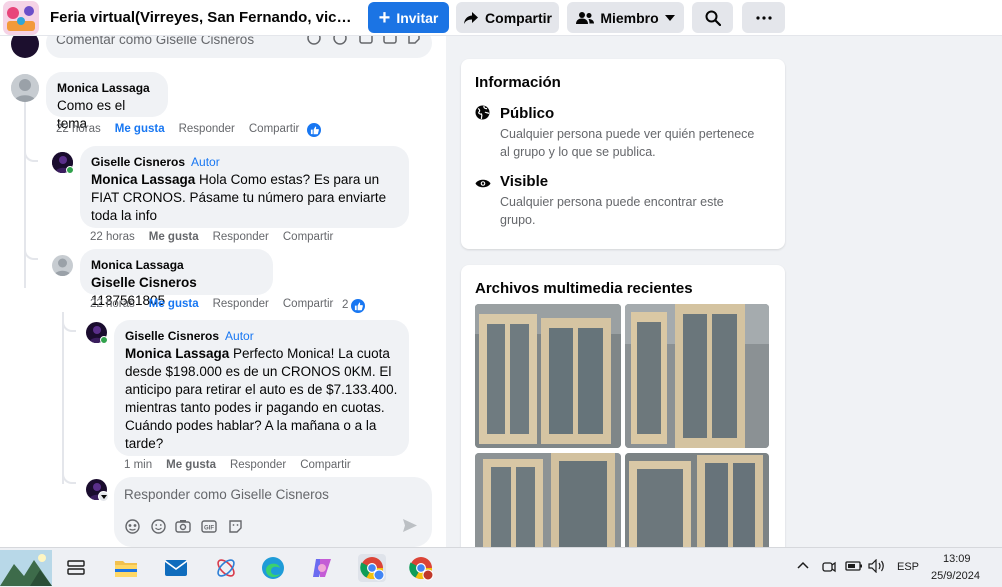  Describe the element at coordinates (63, 398) in the screenshot. I see `thread-line-nested` at that location.